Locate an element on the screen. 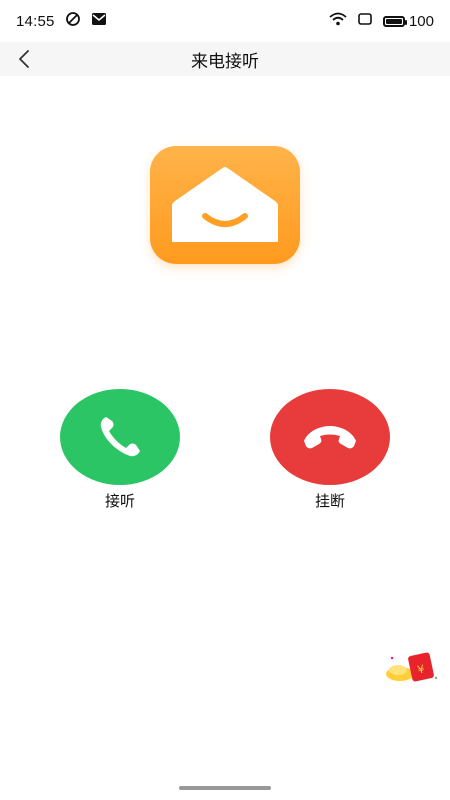  answer-label: 接听 is located at coordinates (119, 501).